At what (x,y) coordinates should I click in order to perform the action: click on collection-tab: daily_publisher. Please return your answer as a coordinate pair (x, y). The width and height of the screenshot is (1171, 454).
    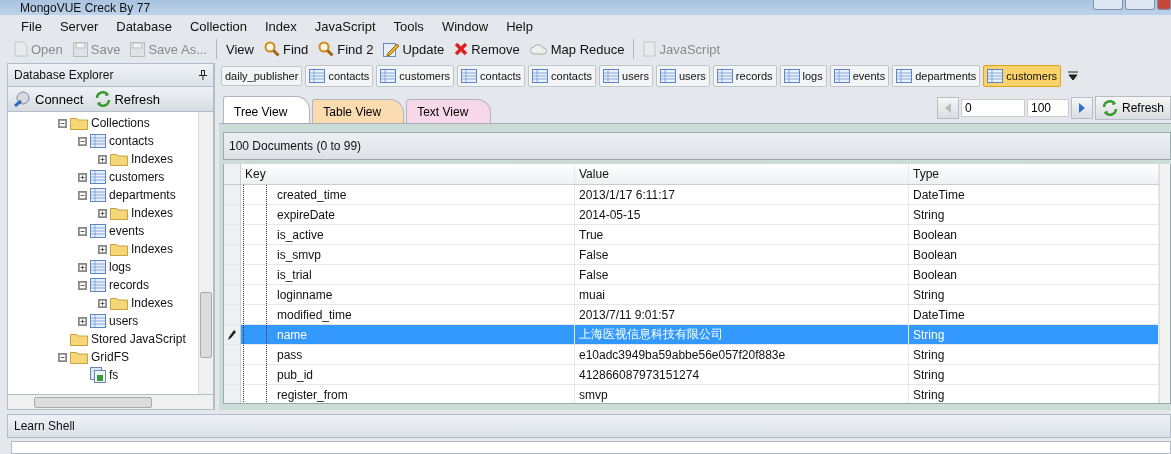
    Looking at the image, I should click on (262, 76).